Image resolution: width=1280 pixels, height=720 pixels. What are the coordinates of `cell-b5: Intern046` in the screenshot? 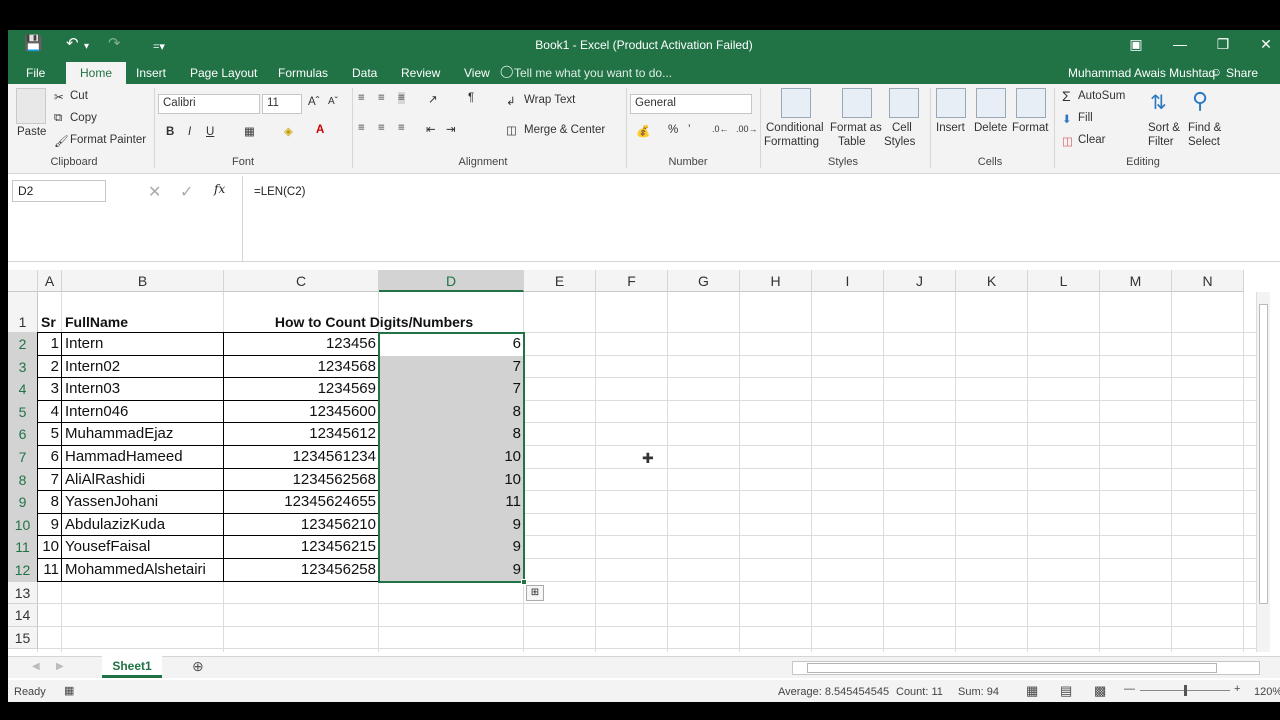 It's located at (143, 412).